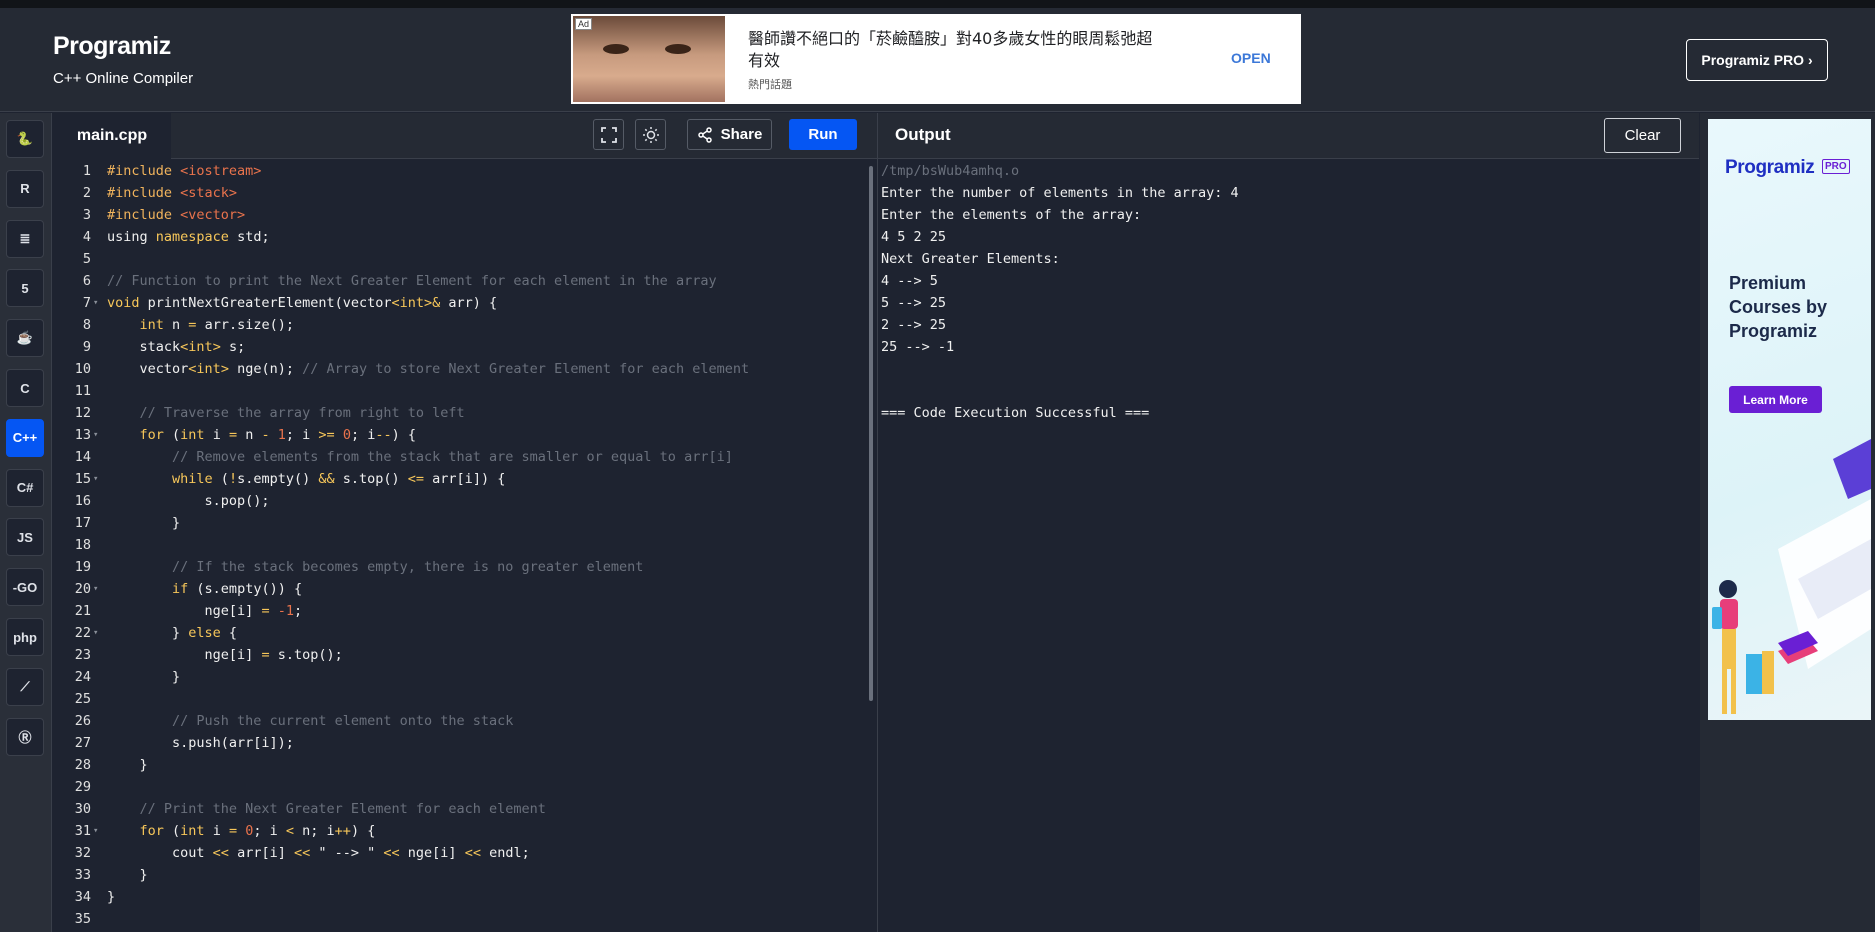 The image size is (1875, 932). I want to click on language-csharp-icon: C#, so click(25, 487).